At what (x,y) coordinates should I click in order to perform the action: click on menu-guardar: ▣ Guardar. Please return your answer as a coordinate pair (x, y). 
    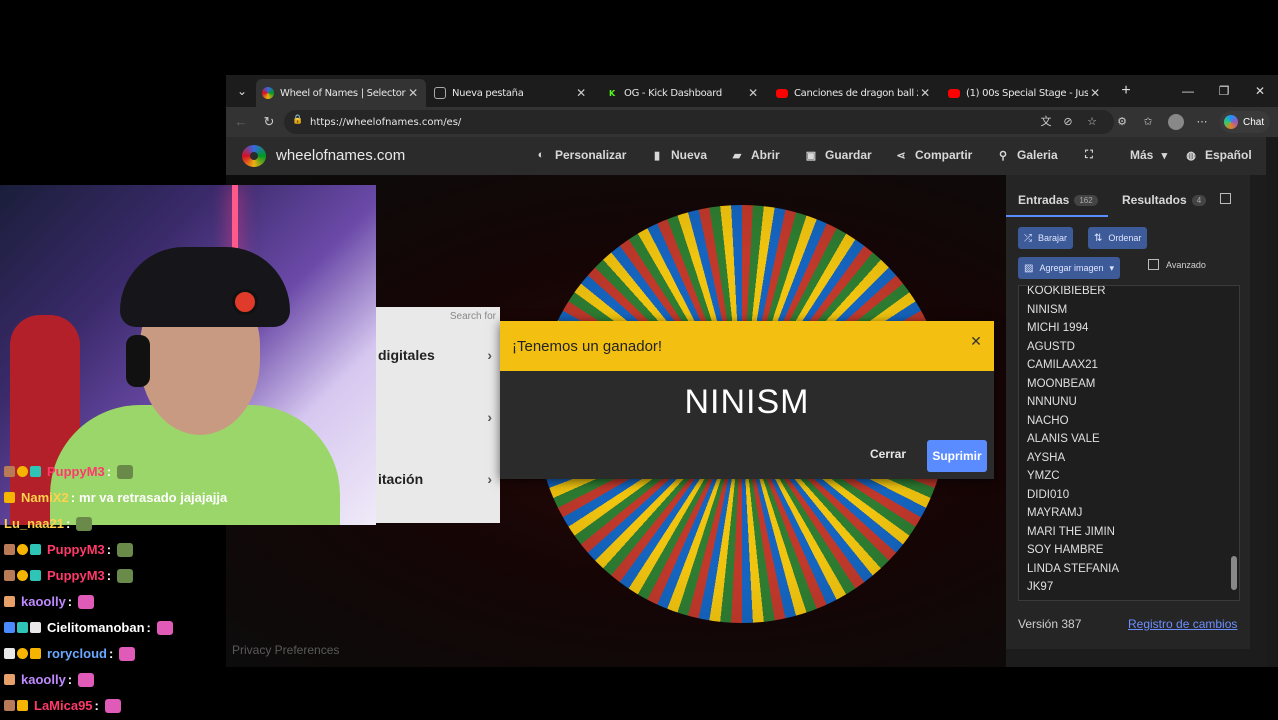
    Looking at the image, I should click on (838, 155).